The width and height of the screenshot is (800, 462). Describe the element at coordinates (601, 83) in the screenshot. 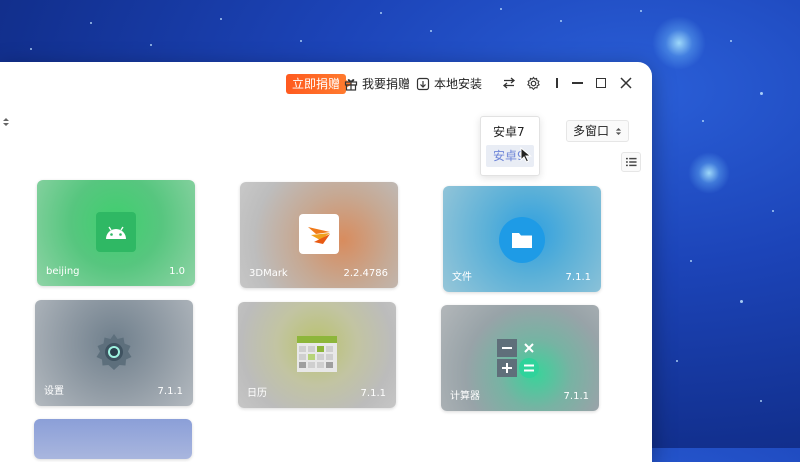

I see `maximize-icon` at that location.